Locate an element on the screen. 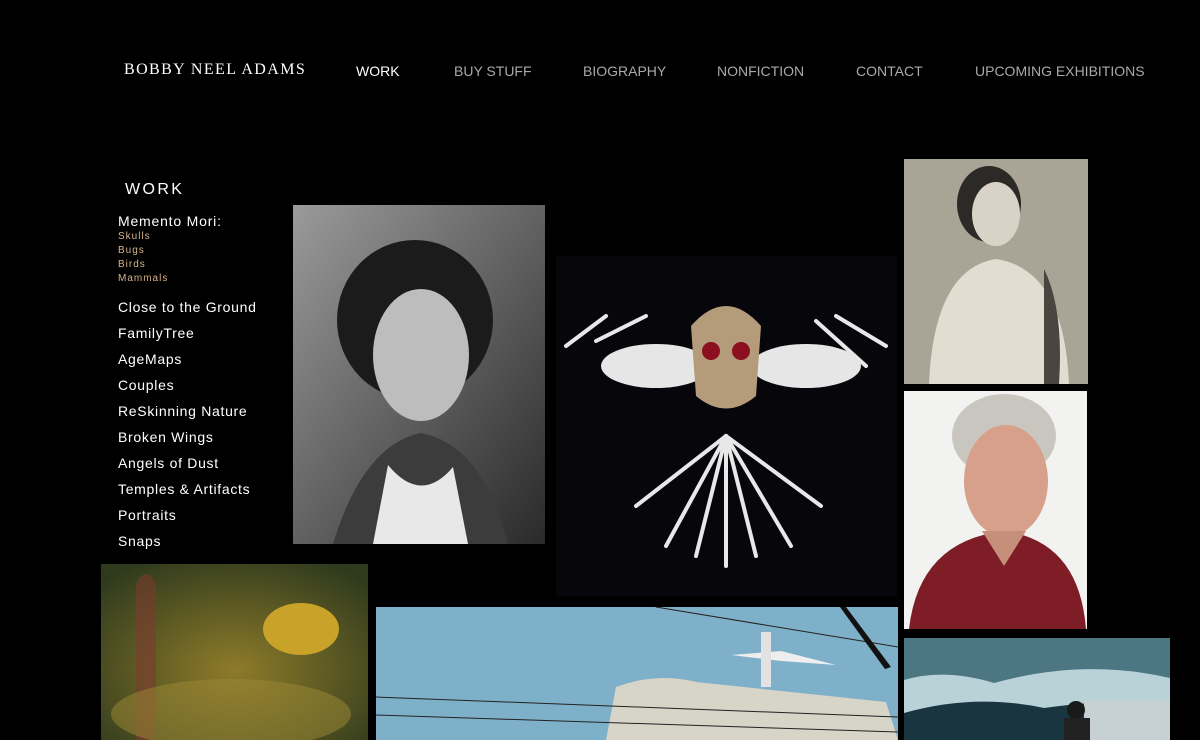 The width and height of the screenshot is (1200, 740). nav-upcoming-exhibitions: UPCOMING EXHIBITIONS is located at coordinates (1060, 71).